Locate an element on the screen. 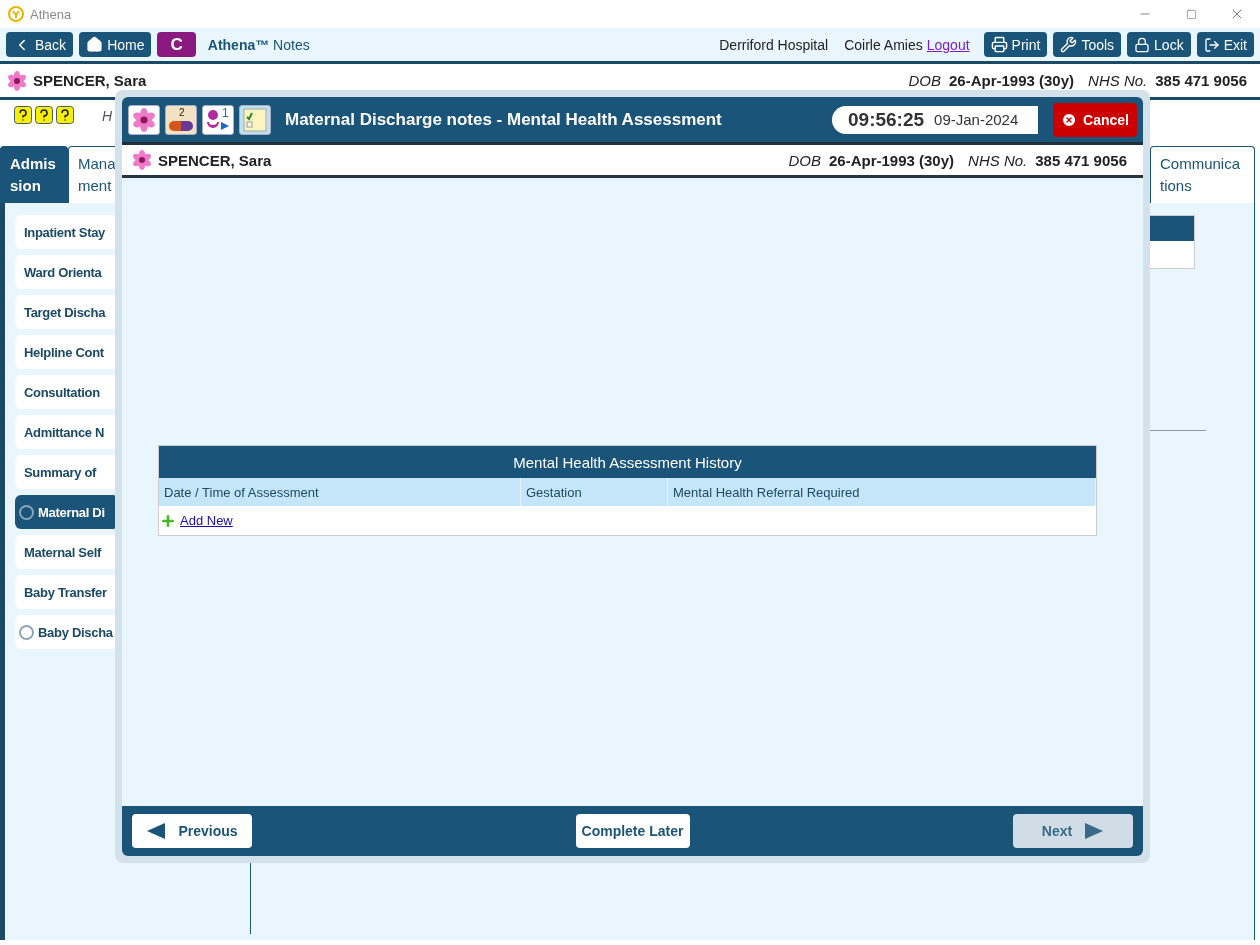  alert-text: H is located at coordinates (107, 116).